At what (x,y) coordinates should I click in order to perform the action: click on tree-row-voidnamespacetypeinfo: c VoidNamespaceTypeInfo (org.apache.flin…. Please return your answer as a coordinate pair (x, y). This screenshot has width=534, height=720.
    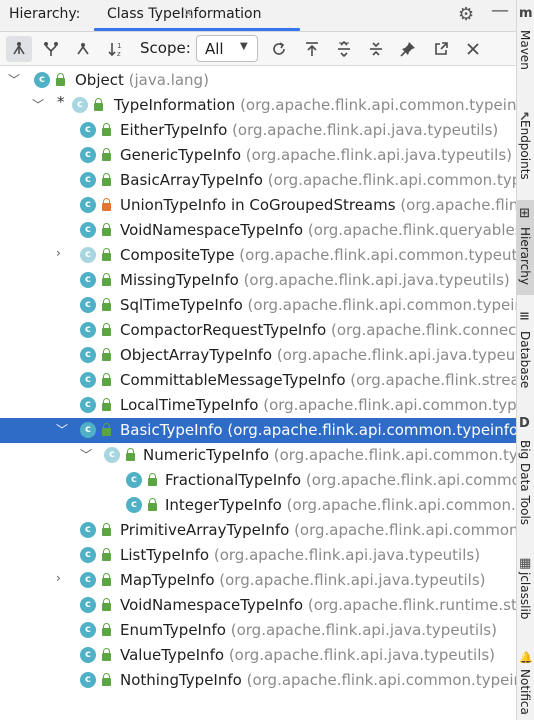
    Looking at the image, I should click on (258, 230).